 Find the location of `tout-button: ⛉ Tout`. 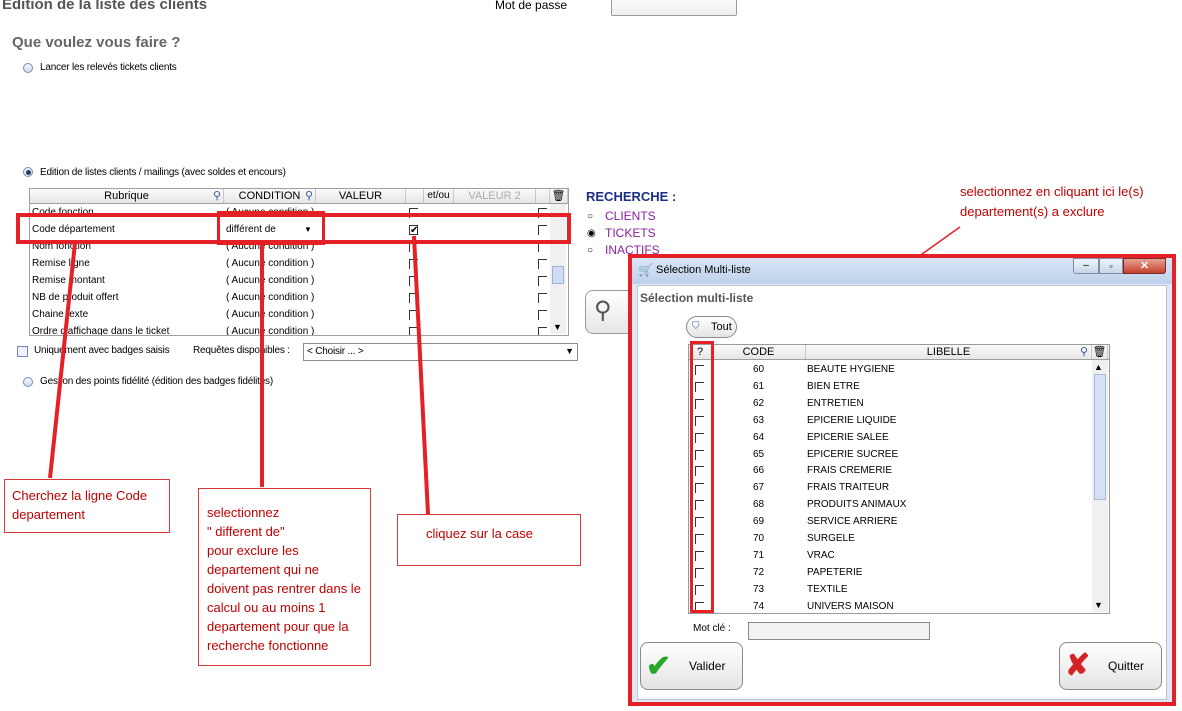

tout-button: ⛉ Tout is located at coordinates (711, 327).